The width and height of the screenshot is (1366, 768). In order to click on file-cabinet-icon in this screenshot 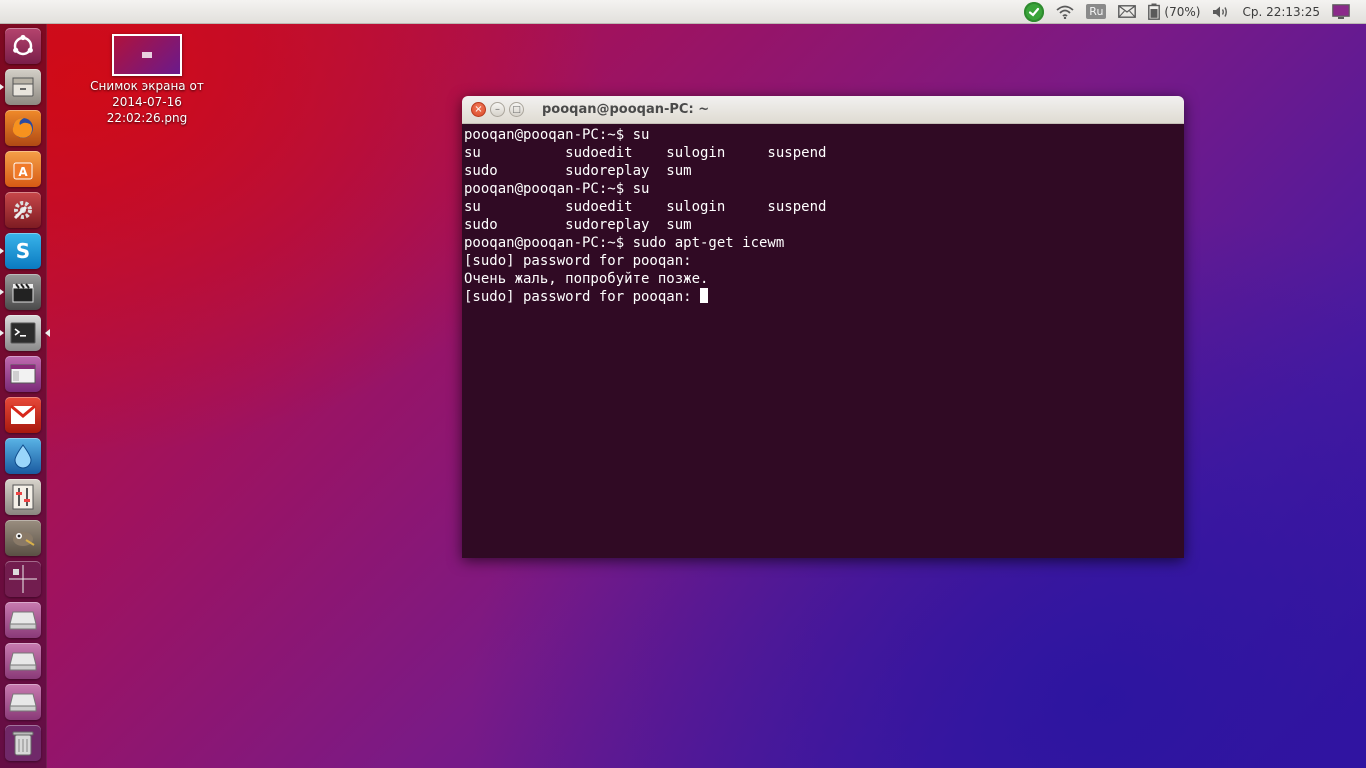, I will do `click(23, 87)`.